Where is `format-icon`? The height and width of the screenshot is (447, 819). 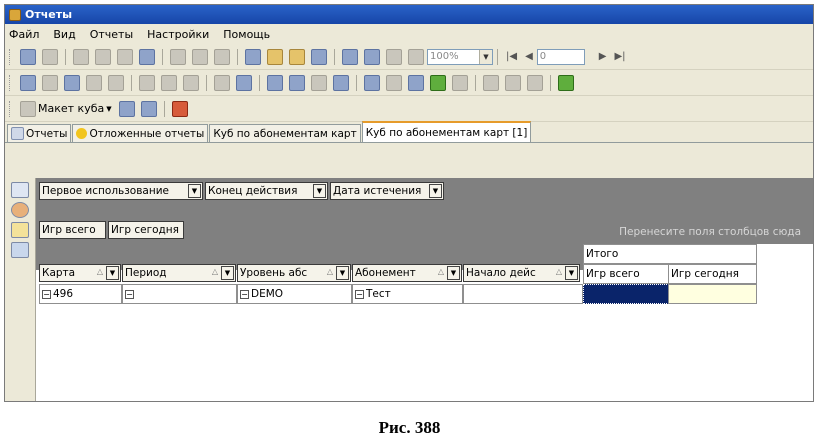
format-icon is located at coordinates (253, 56).